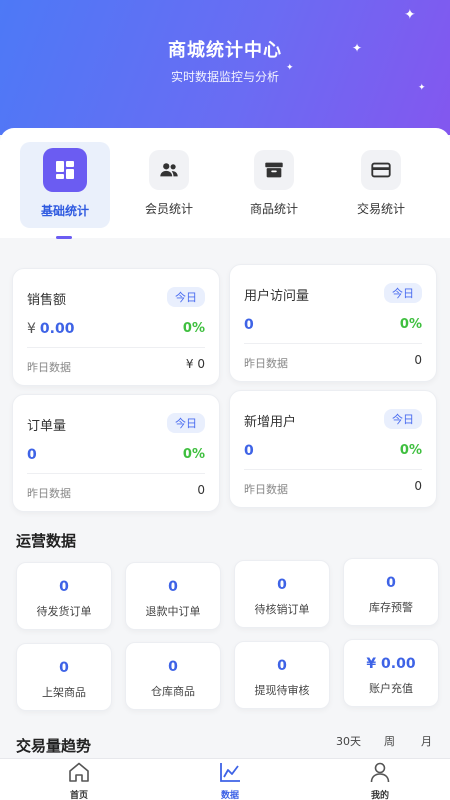 The width and height of the screenshot is (450, 800). What do you see at coordinates (54, 746) in the screenshot?
I see `trend-section-title: 交易量趋势` at bounding box center [54, 746].